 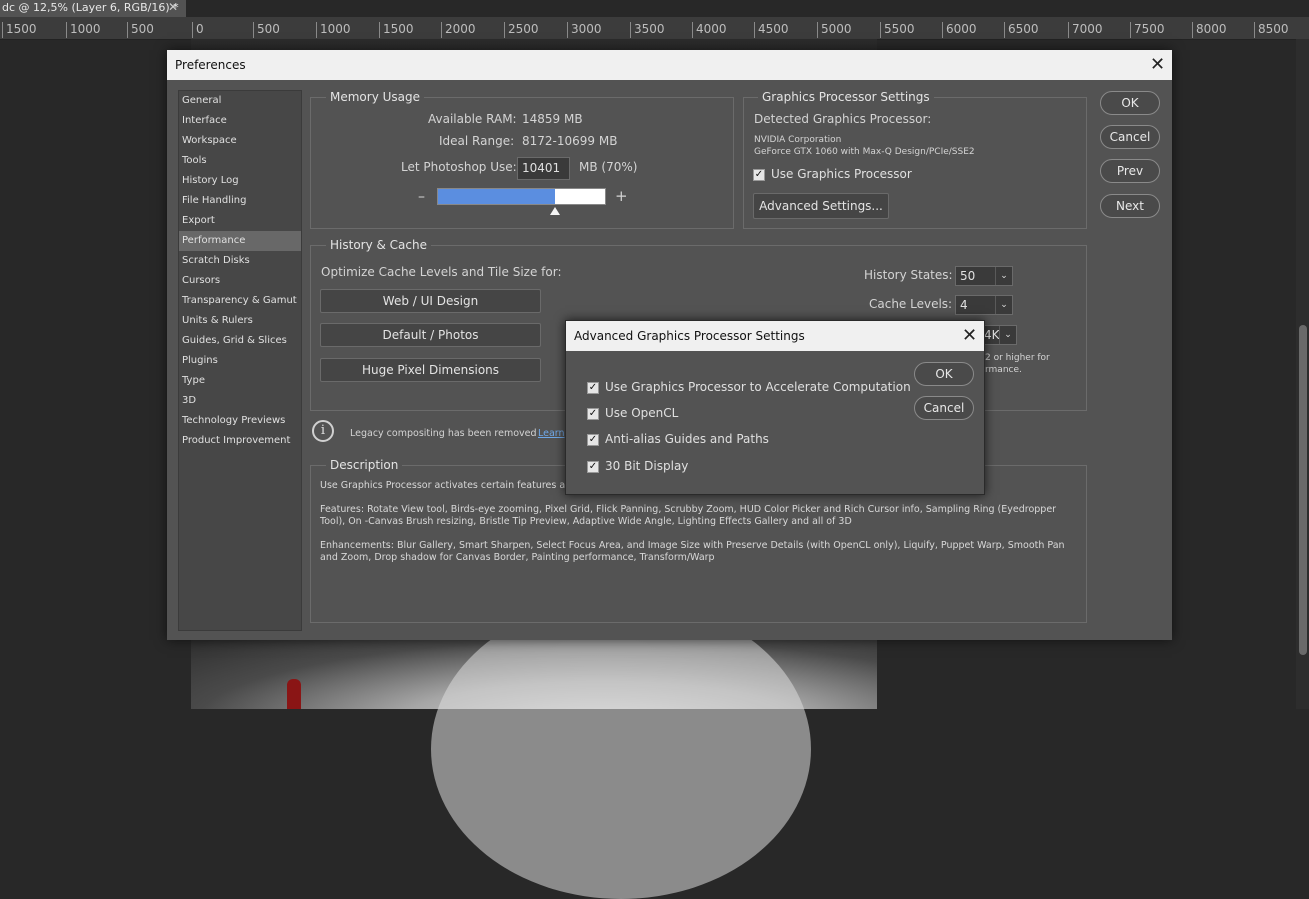 I want to click on ruler-tick: 5500, so click(x=897, y=30).